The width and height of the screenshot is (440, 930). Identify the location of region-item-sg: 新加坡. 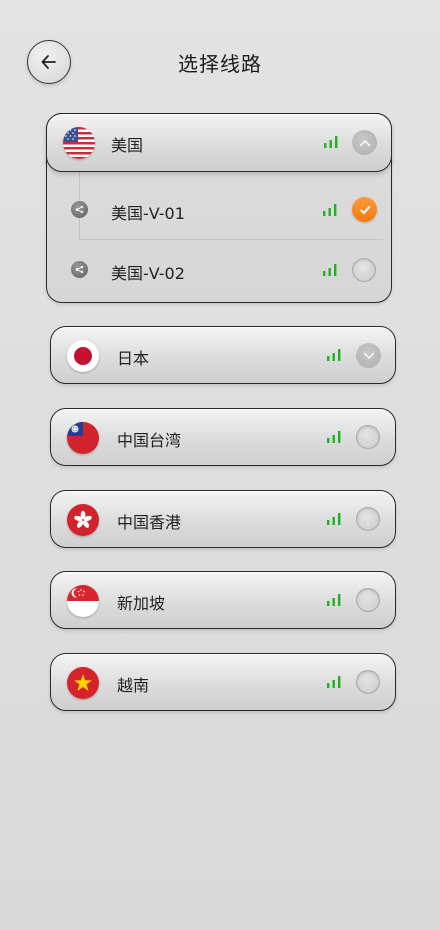
(223, 600).